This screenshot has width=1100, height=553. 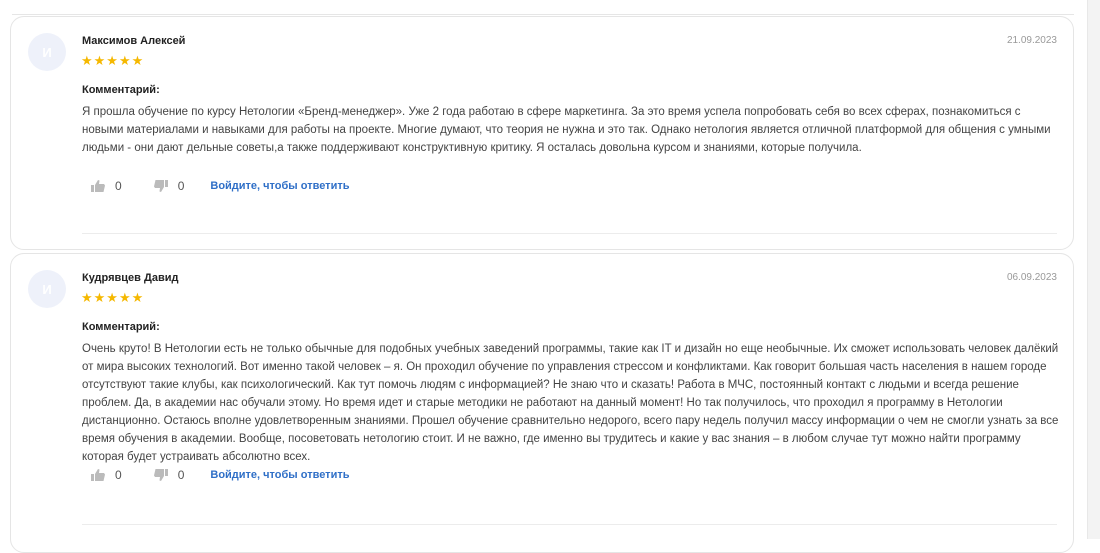 What do you see at coordinates (1093, 269) in the screenshot?
I see `scrollbar` at bounding box center [1093, 269].